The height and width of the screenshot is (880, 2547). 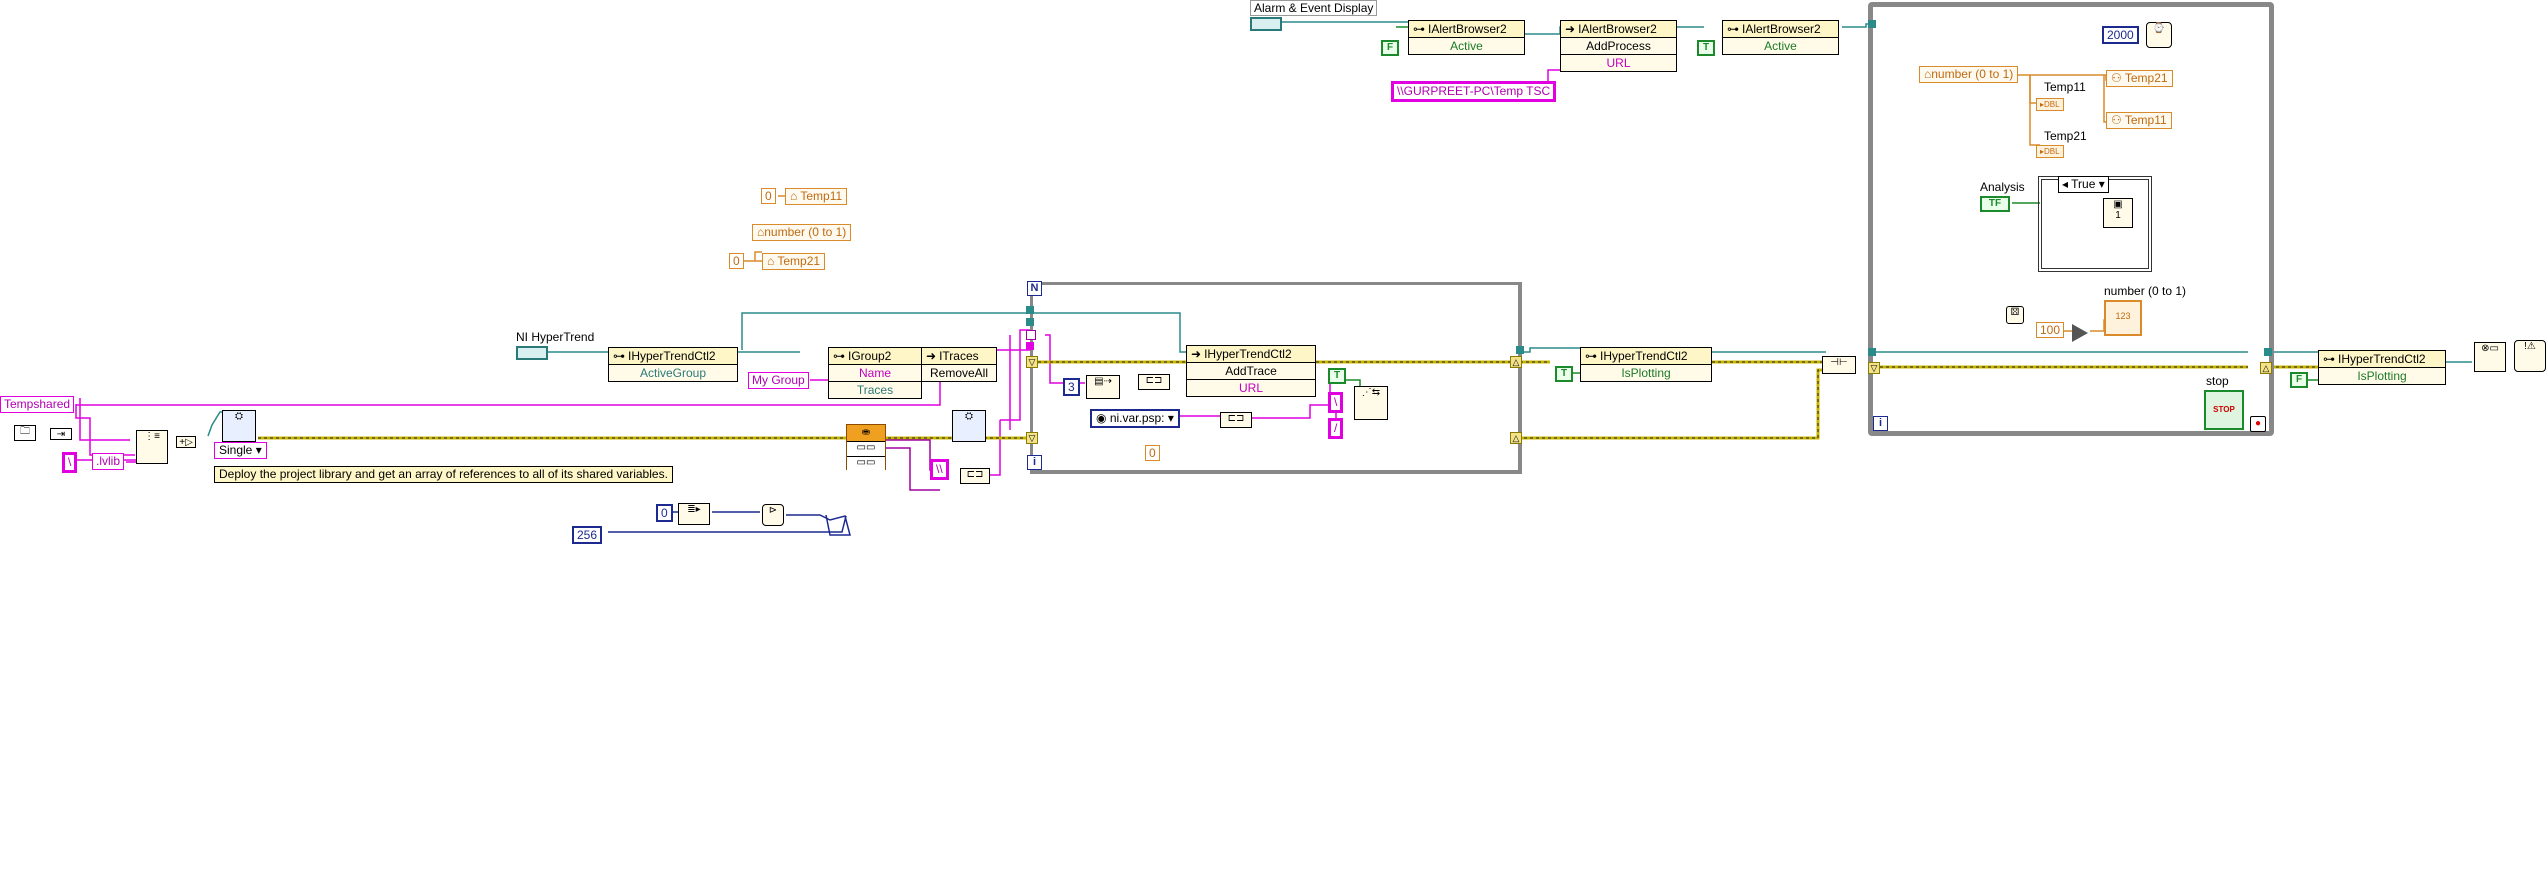 What do you see at coordinates (1706, 48) in the screenshot?
I see `boolean-constant-true: T` at bounding box center [1706, 48].